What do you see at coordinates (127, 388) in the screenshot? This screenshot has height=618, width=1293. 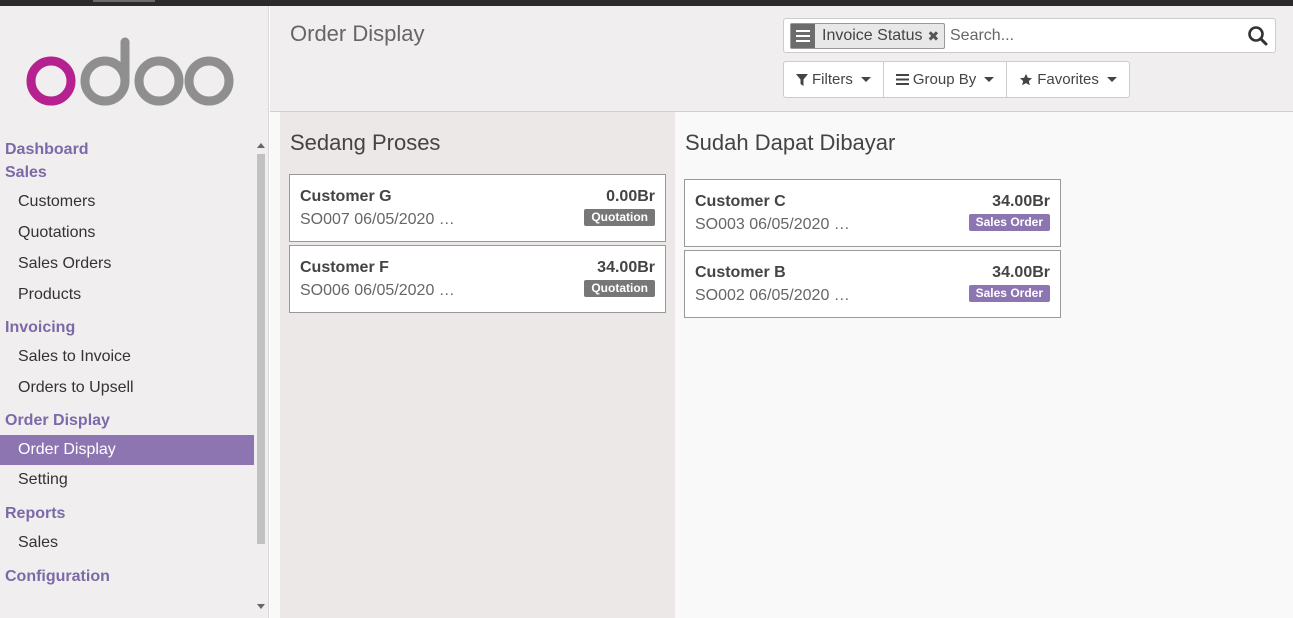 I see `sidebar-item-orders-to-upsell: Orders to Upsell` at bounding box center [127, 388].